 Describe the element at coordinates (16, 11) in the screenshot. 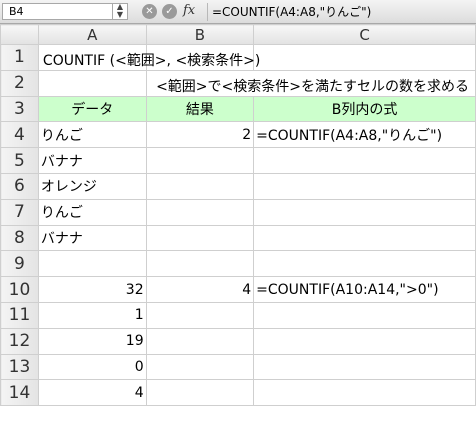

I see `name-box-value: B4` at that location.